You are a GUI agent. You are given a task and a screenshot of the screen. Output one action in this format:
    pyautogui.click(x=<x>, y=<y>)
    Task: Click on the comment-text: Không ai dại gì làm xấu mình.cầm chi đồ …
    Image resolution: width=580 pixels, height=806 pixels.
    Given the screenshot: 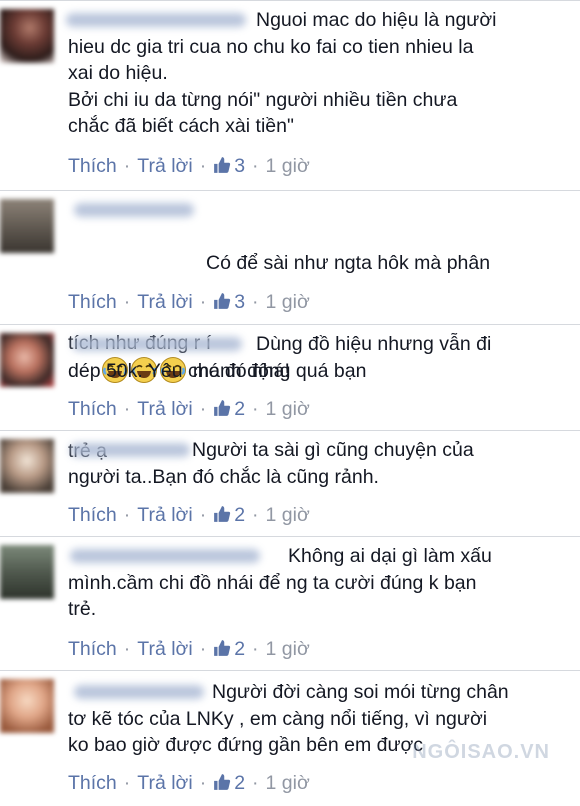 What is the action you would take?
    pyautogui.click(x=280, y=582)
    